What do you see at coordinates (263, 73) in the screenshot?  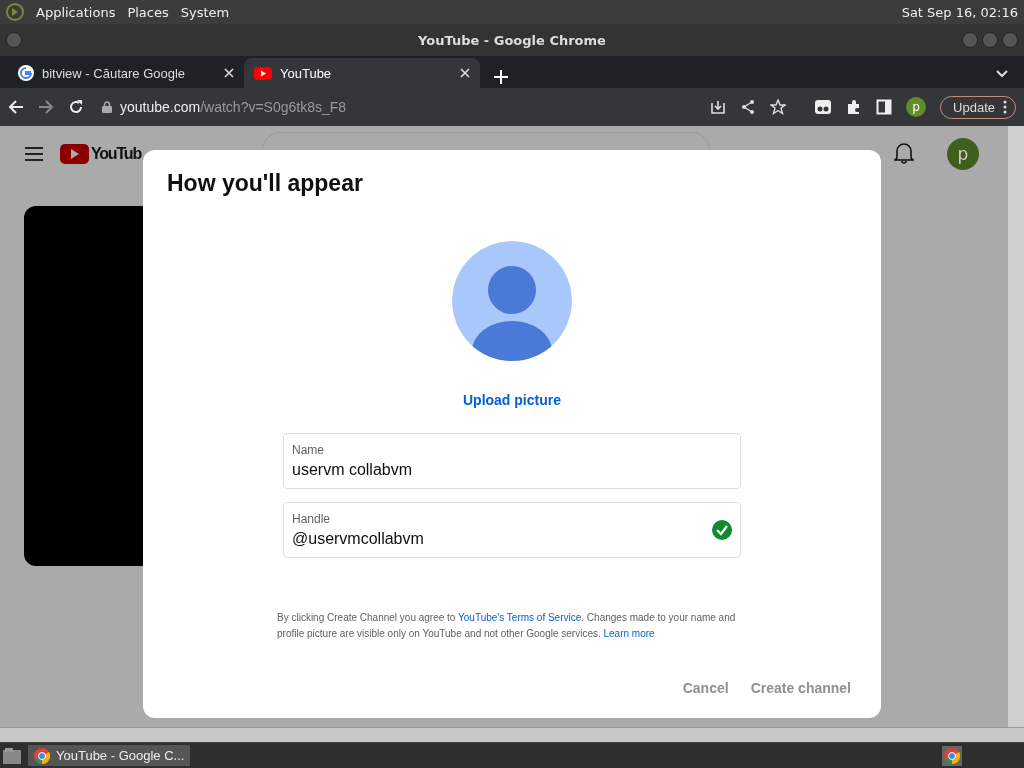 I see `youtube-icon` at bounding box center [263, 73].